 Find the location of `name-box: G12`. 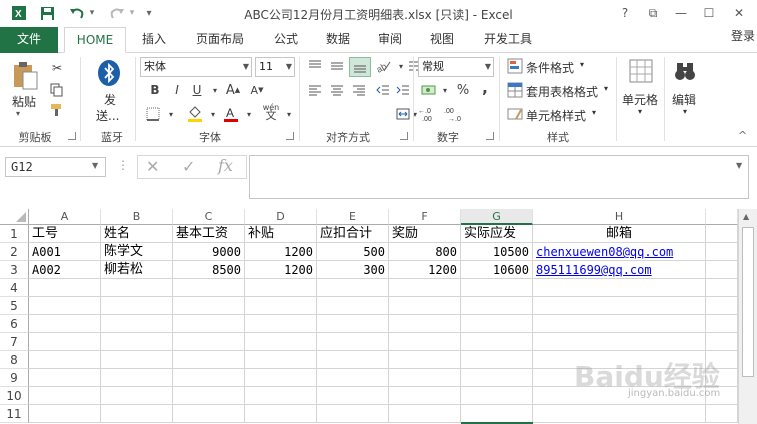

name-box: G12 is located at coordinates (55, 167).